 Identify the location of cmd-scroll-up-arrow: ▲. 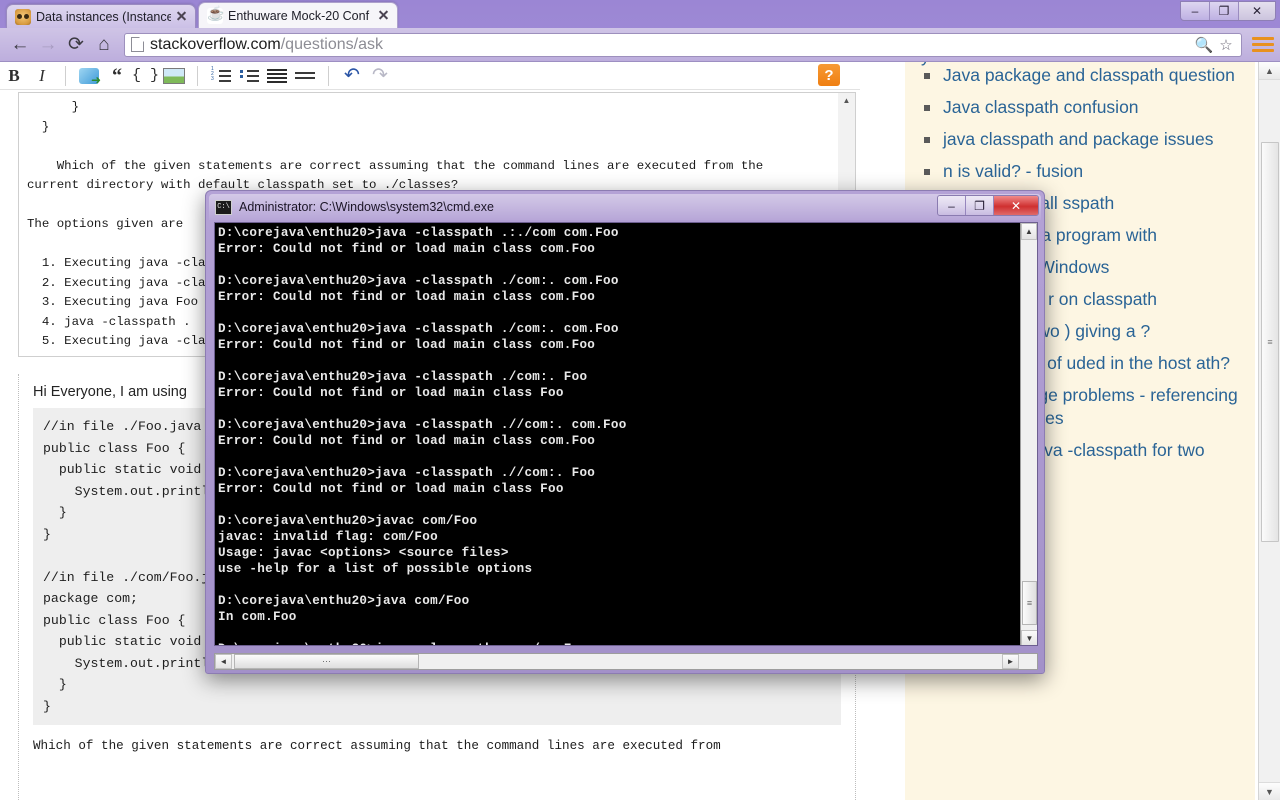
(1029, 231).